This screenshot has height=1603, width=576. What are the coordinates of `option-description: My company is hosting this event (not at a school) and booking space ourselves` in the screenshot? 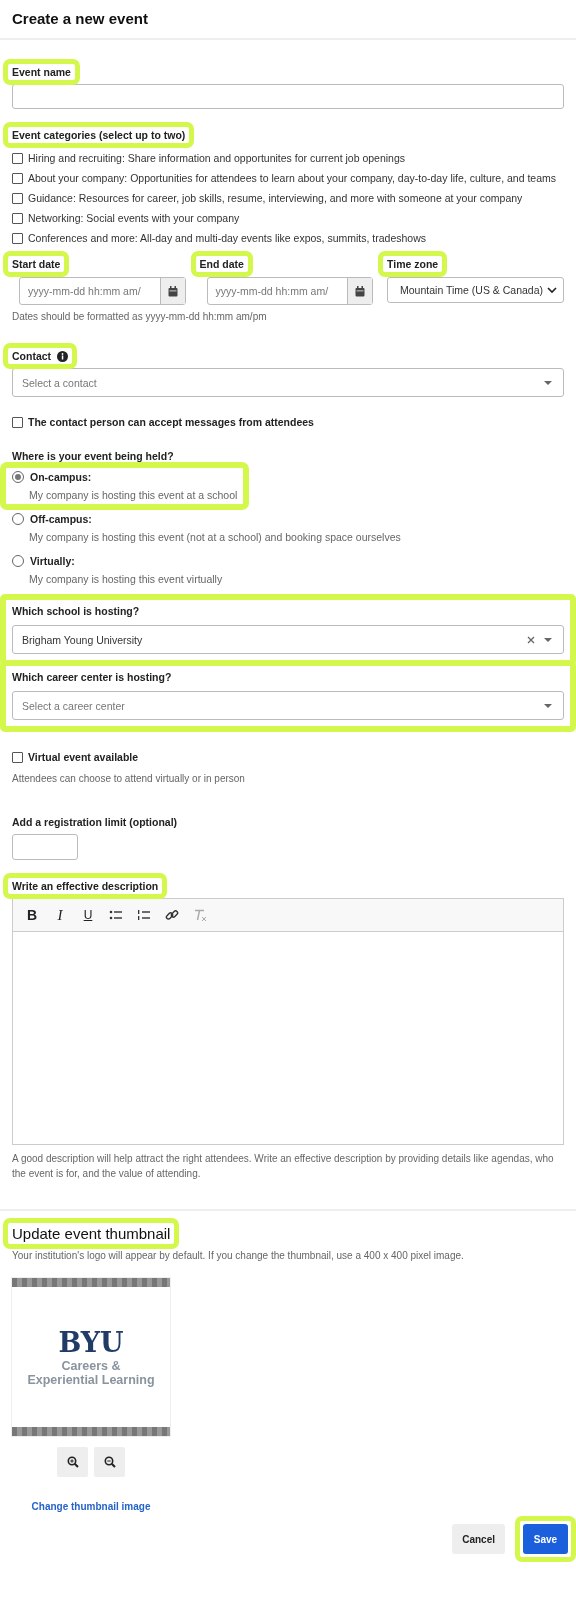 It's located at (215, 537).